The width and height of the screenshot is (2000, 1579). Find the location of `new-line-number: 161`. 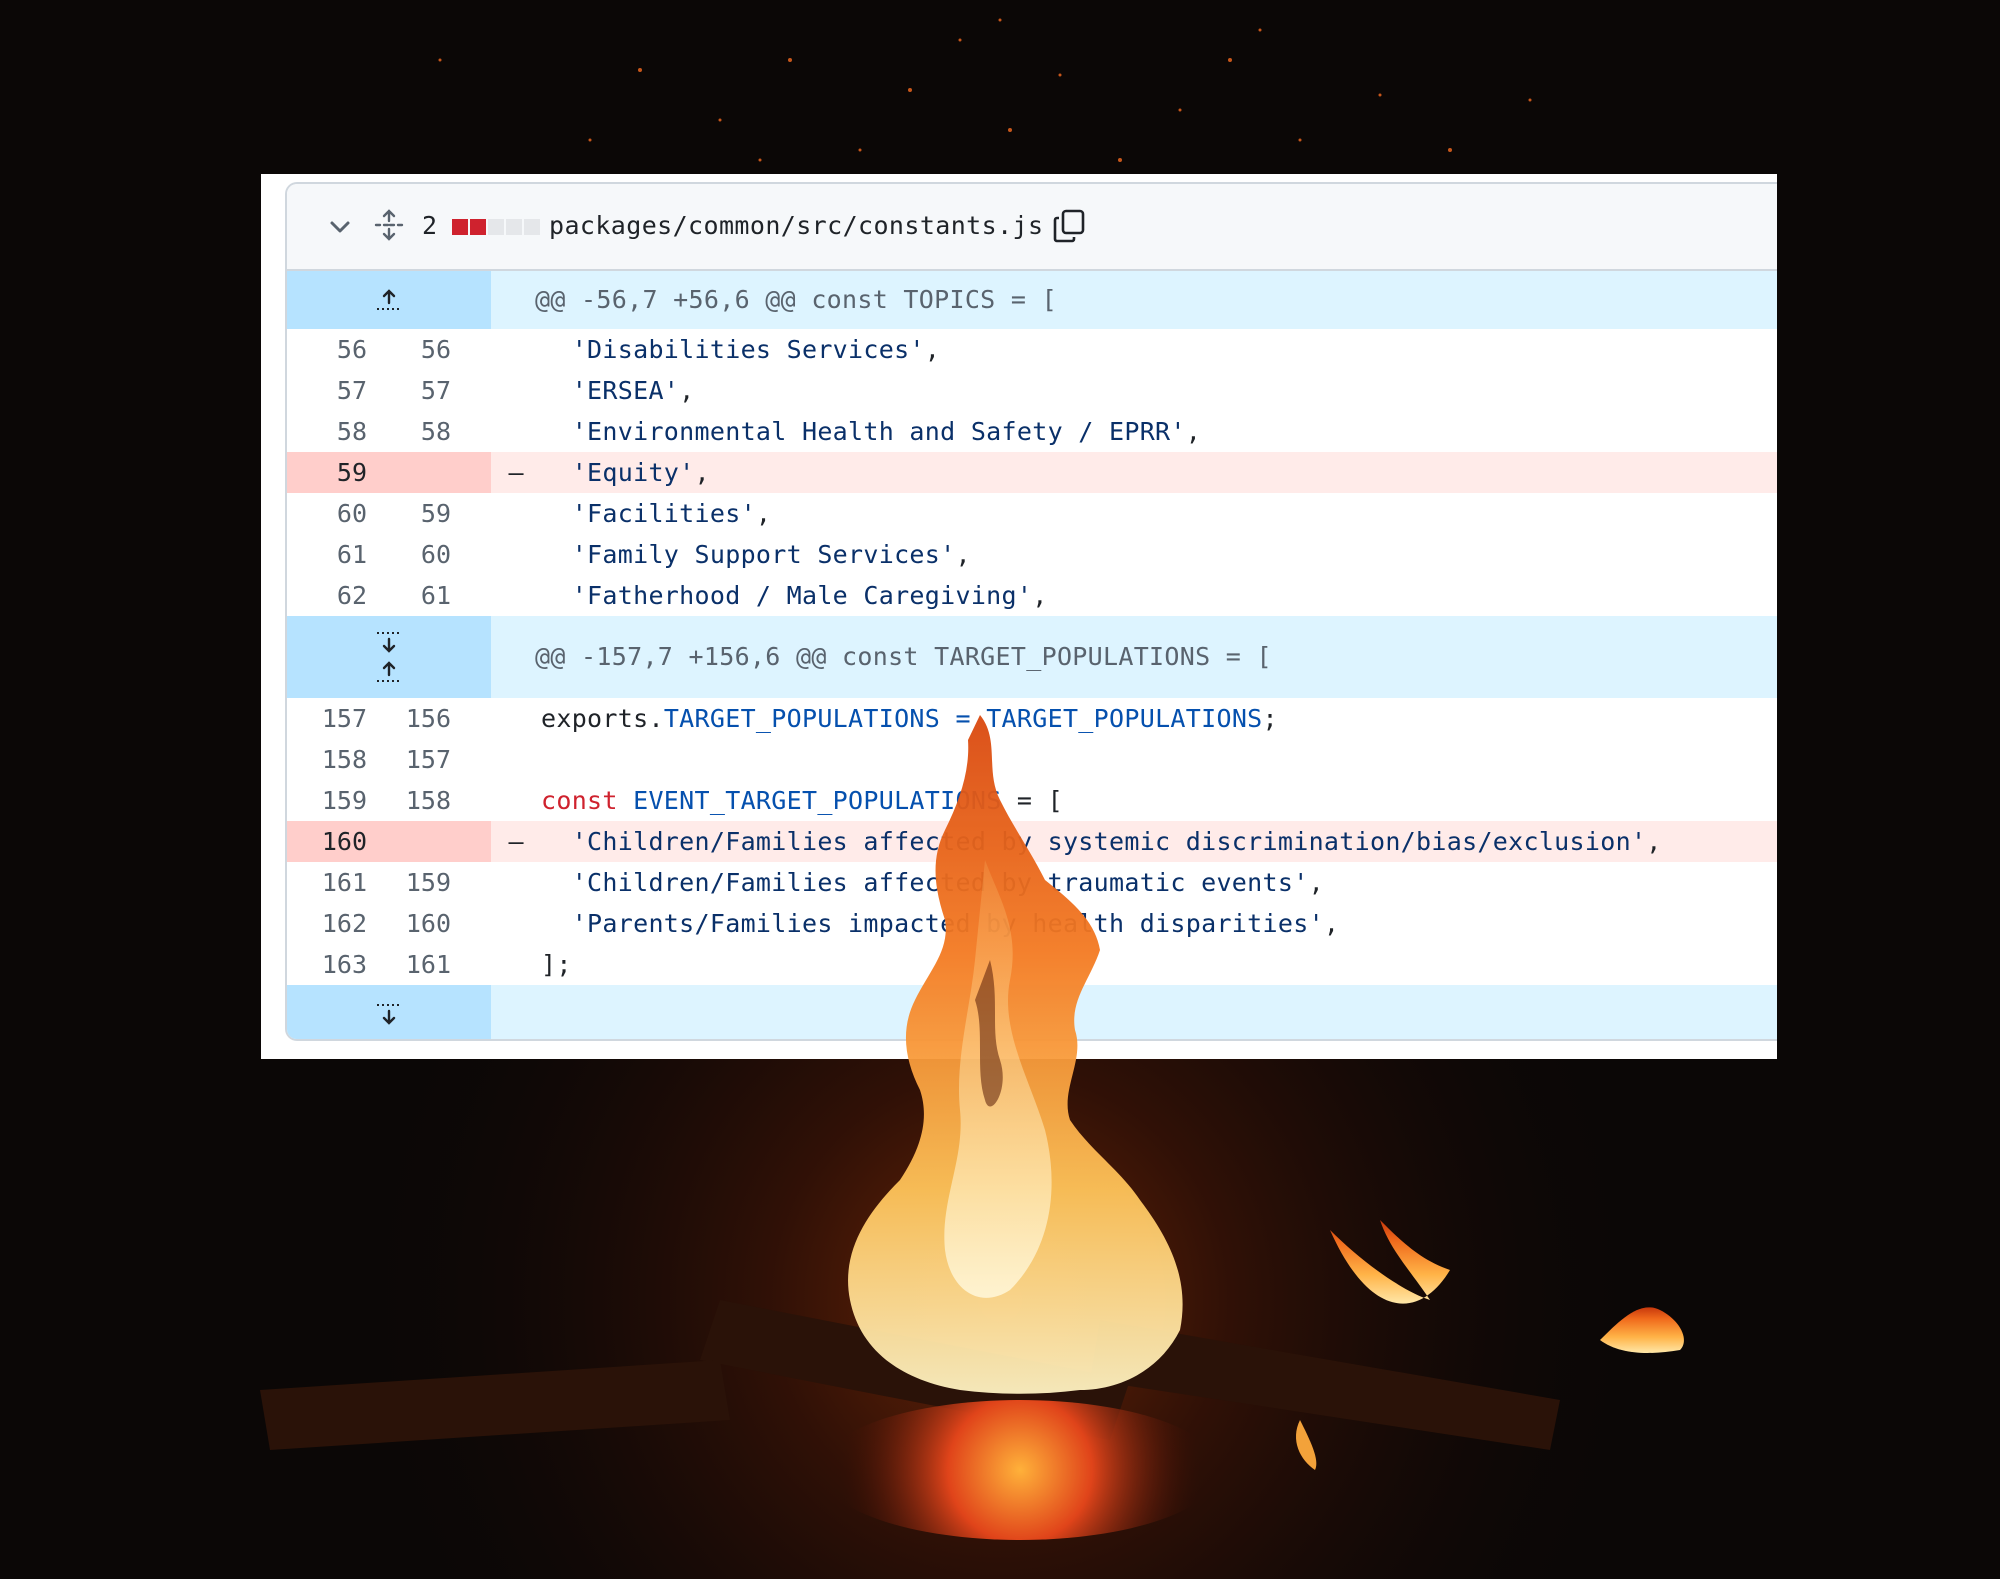

new-line-number: 161 is located at coordinates (418, 964).